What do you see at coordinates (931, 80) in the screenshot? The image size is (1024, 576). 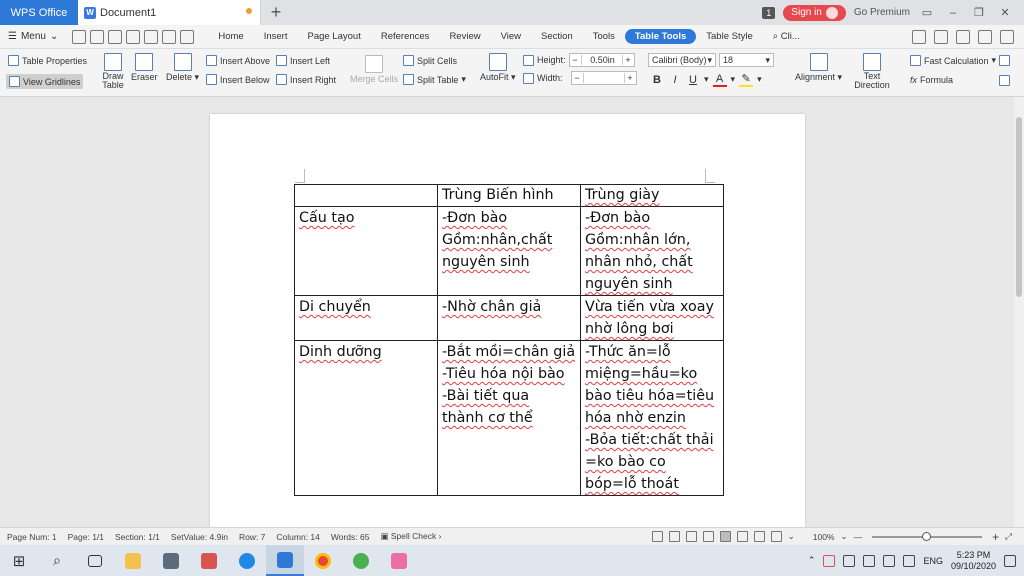 I see `formula-button: fx Formula` at bounding box center [931, 80].